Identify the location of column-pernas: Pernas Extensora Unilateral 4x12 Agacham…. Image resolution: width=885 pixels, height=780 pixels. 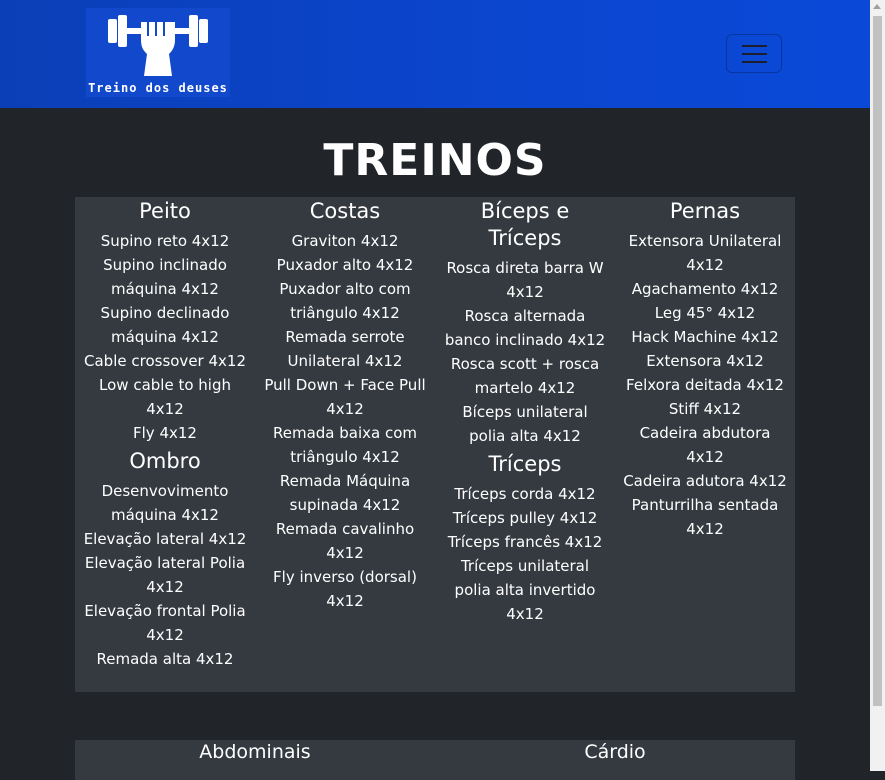
(705, 369).